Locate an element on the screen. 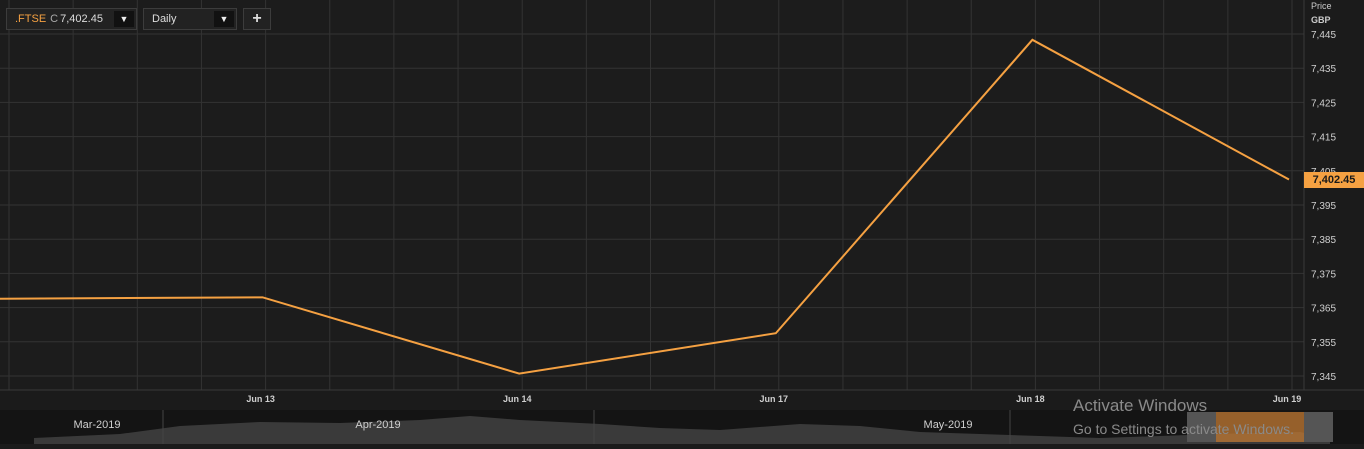 The height and width of the screenshot is (449, 1364). y-tick-label: 7,355 is located at coordinates (1323, 343).